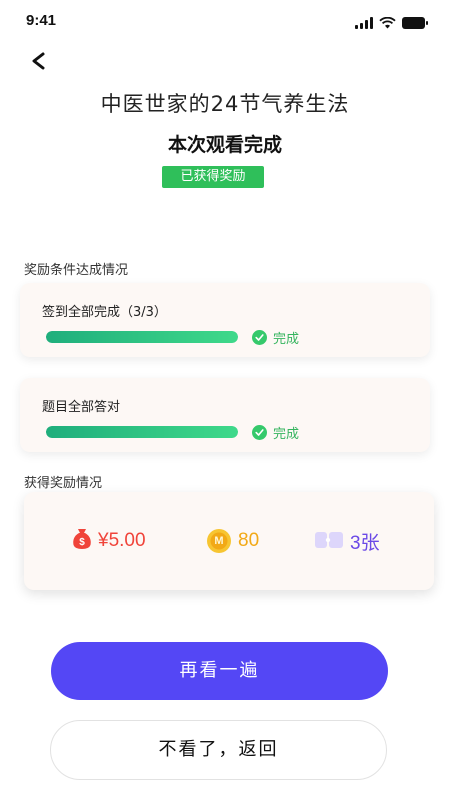 The image size is (450, 800). I want to click on condition-title: 题目全部答对, so click(81, 407).